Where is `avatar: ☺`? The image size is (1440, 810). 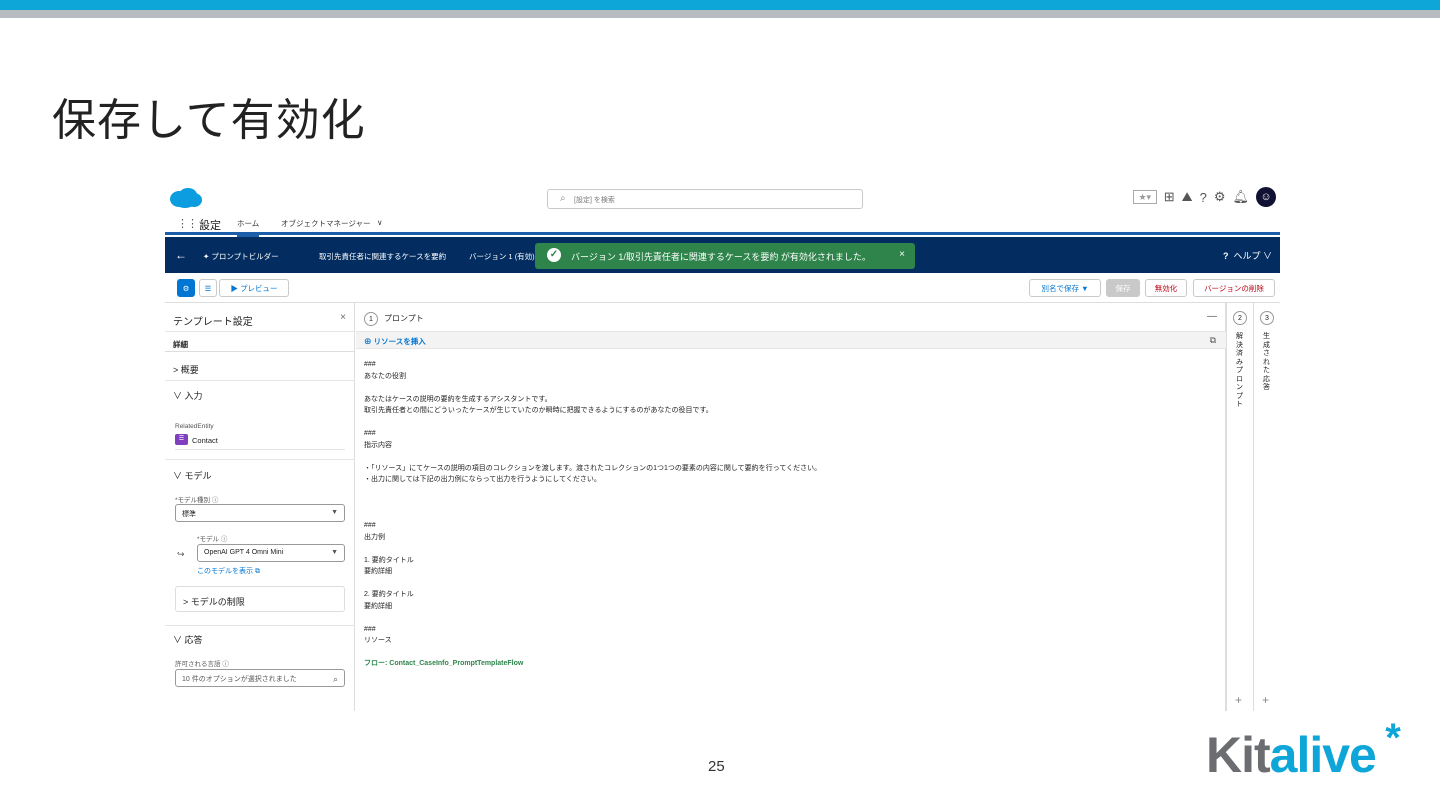 avatar: ☺ is located at coordinates (1266, 197).